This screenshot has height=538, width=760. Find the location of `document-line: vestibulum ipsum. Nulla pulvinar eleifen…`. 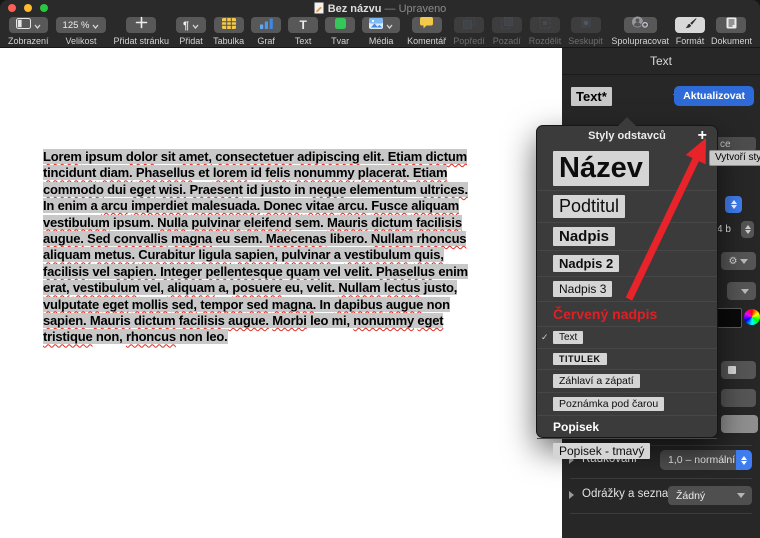

document-line: vestibulum ipsum. Nulla pulvinar eleifen… is located at coordinates (255, 222).